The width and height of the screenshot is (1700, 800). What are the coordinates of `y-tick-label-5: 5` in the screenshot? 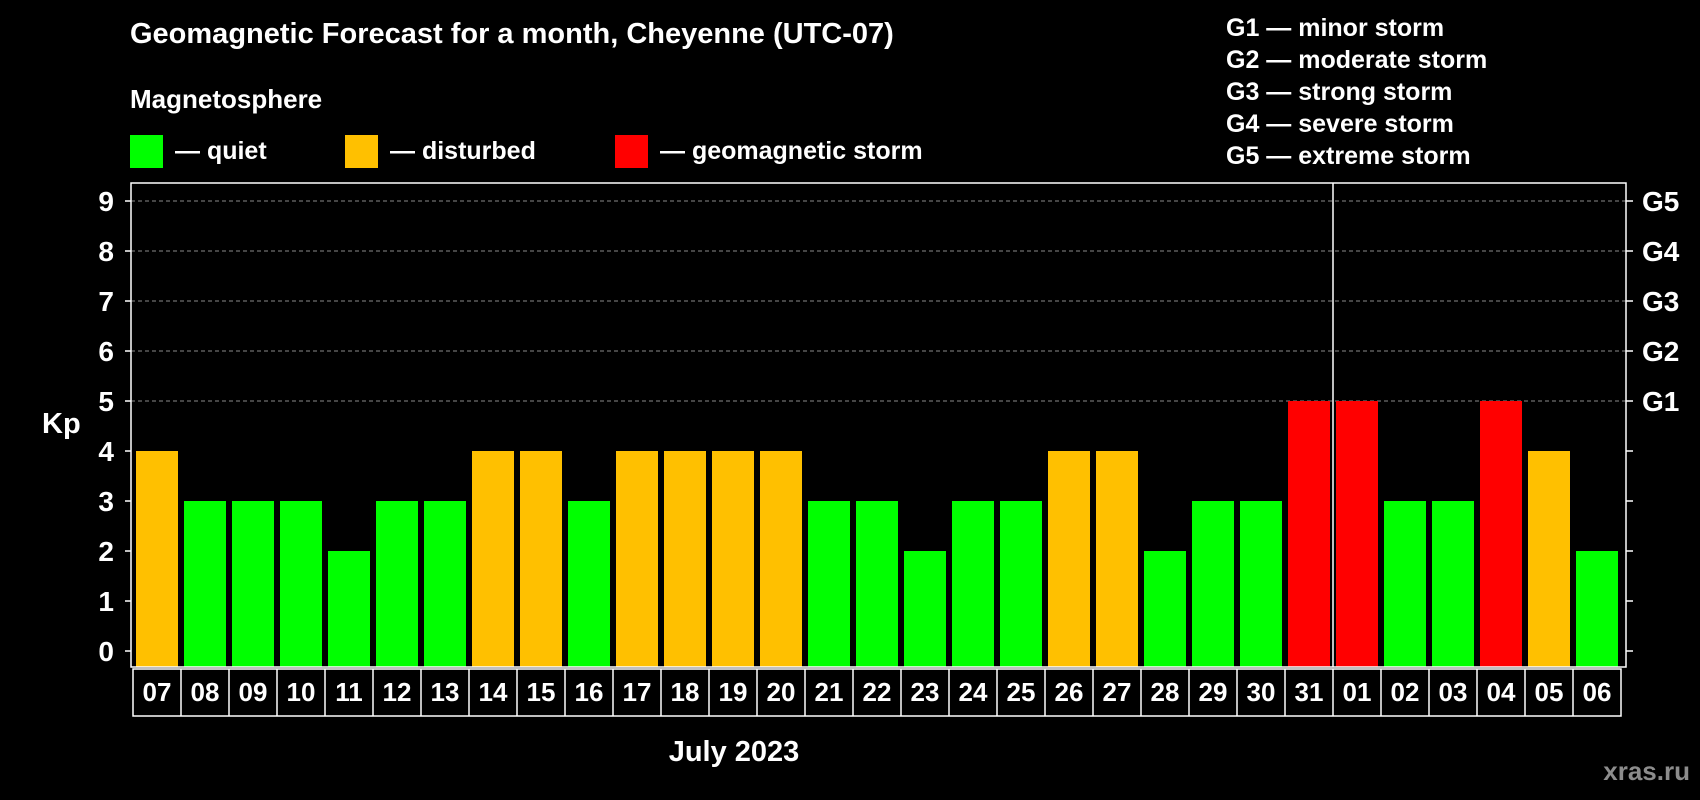 It's located at (106, 401).